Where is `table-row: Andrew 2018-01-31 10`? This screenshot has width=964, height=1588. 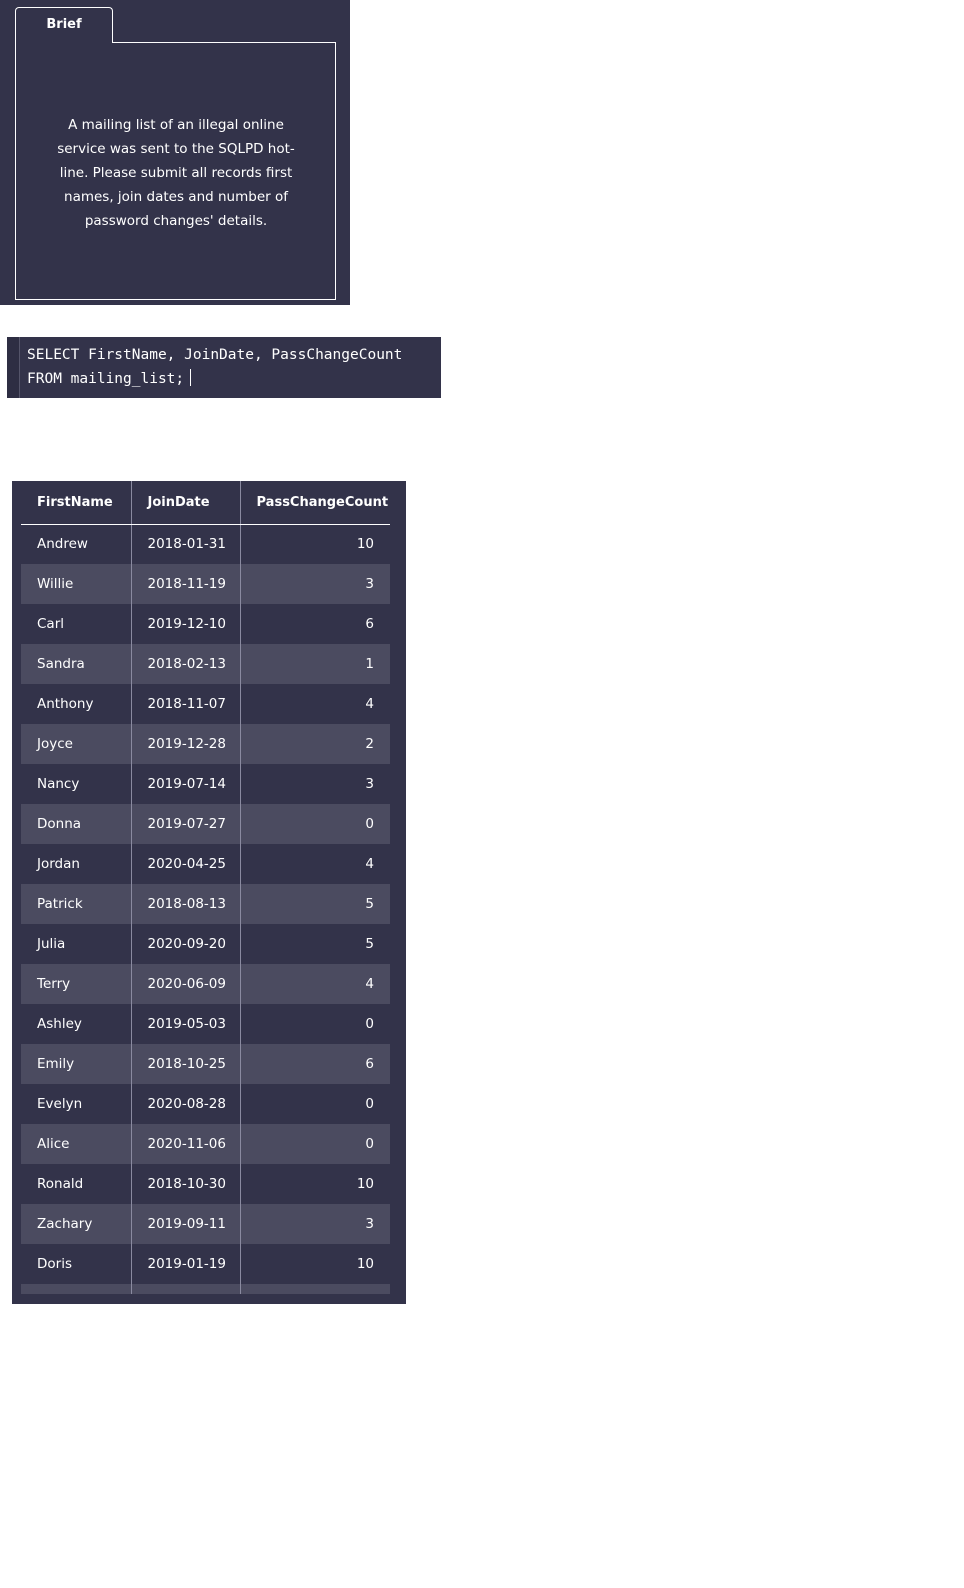
table-row: Andrew 2018-01-31 10 is located at coordinates (205, 544).